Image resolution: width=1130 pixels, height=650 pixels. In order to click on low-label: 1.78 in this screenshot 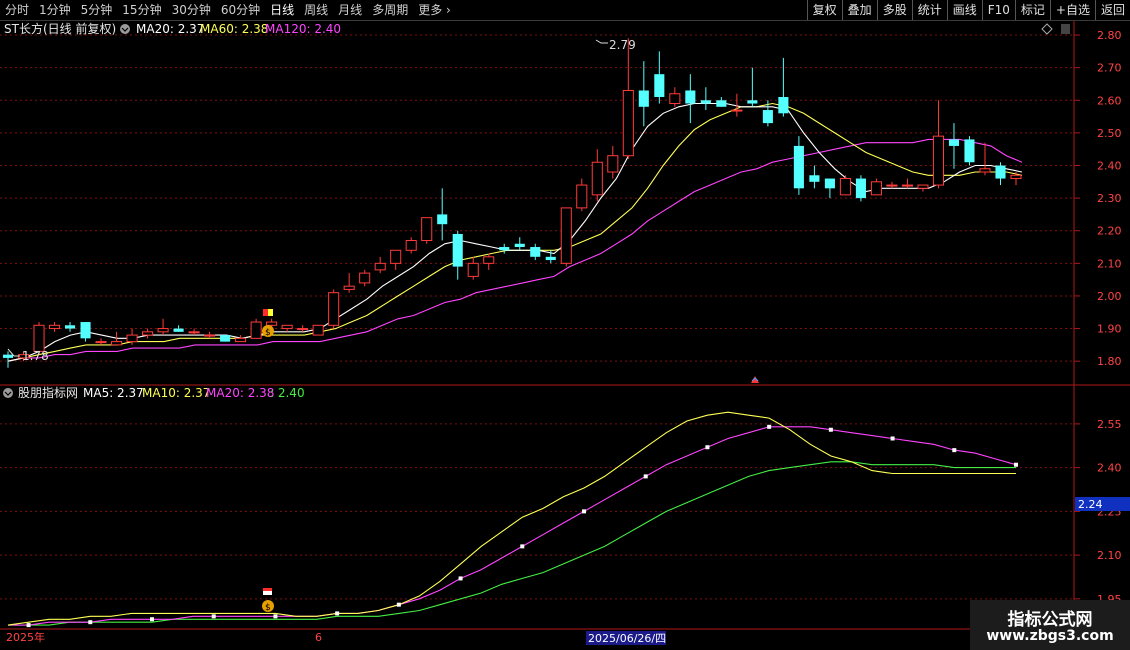, I will do `click(35, 356)`.